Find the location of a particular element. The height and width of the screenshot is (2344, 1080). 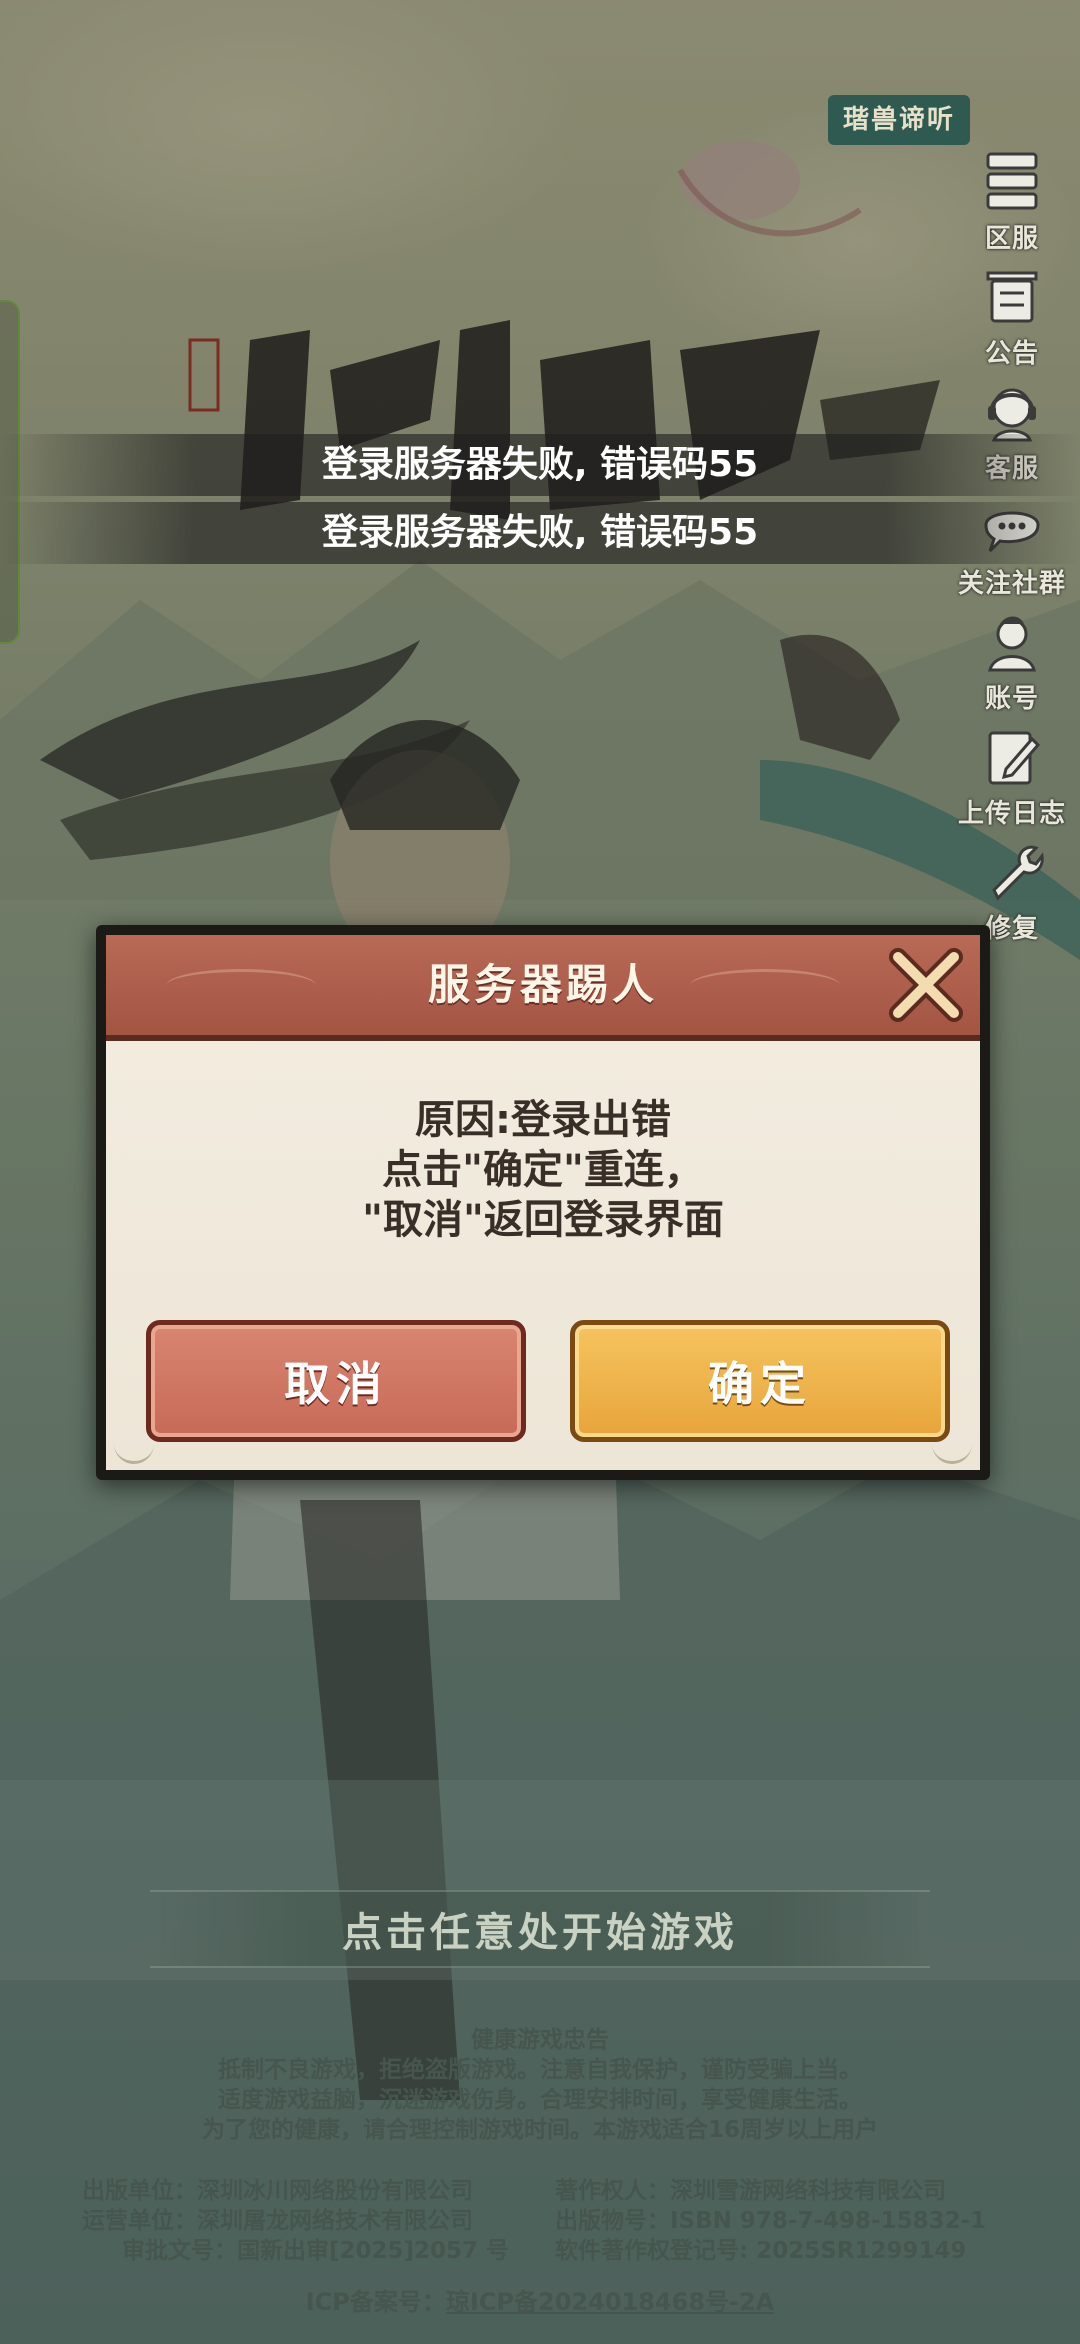

message-line: 原因:登录出错 is located at coordinates (543, 1120).